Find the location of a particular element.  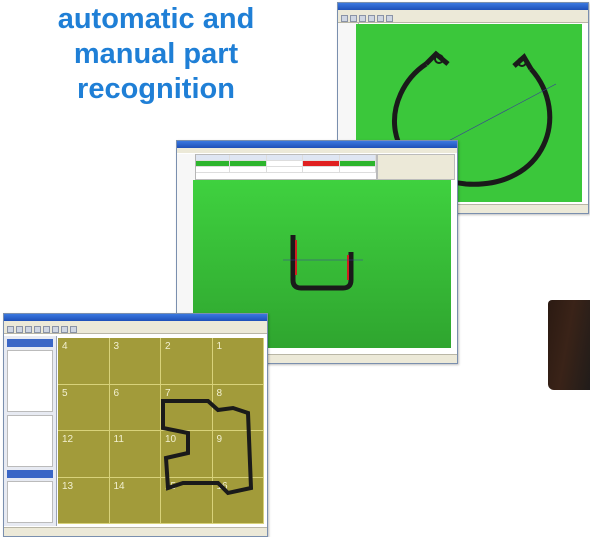

headline-line-2: manual part is located at coordinates (156, 54).